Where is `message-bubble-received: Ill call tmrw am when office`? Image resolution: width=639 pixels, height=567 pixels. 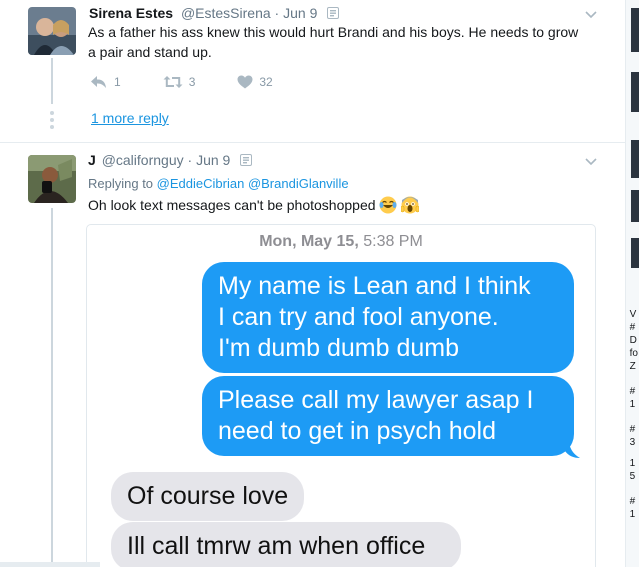
message-bubble-received: Ill call tmrw am when office is located at coordinates (286, 544).